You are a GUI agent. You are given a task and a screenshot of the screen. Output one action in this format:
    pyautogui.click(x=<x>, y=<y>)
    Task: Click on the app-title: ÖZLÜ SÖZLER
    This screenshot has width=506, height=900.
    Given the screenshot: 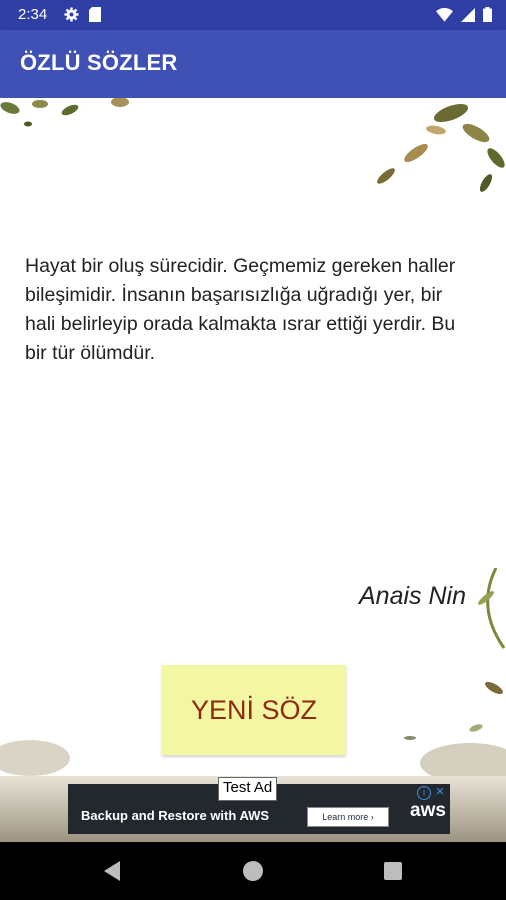 What is the action you would take?
    pyautogui.click(x=99, y=62)
    